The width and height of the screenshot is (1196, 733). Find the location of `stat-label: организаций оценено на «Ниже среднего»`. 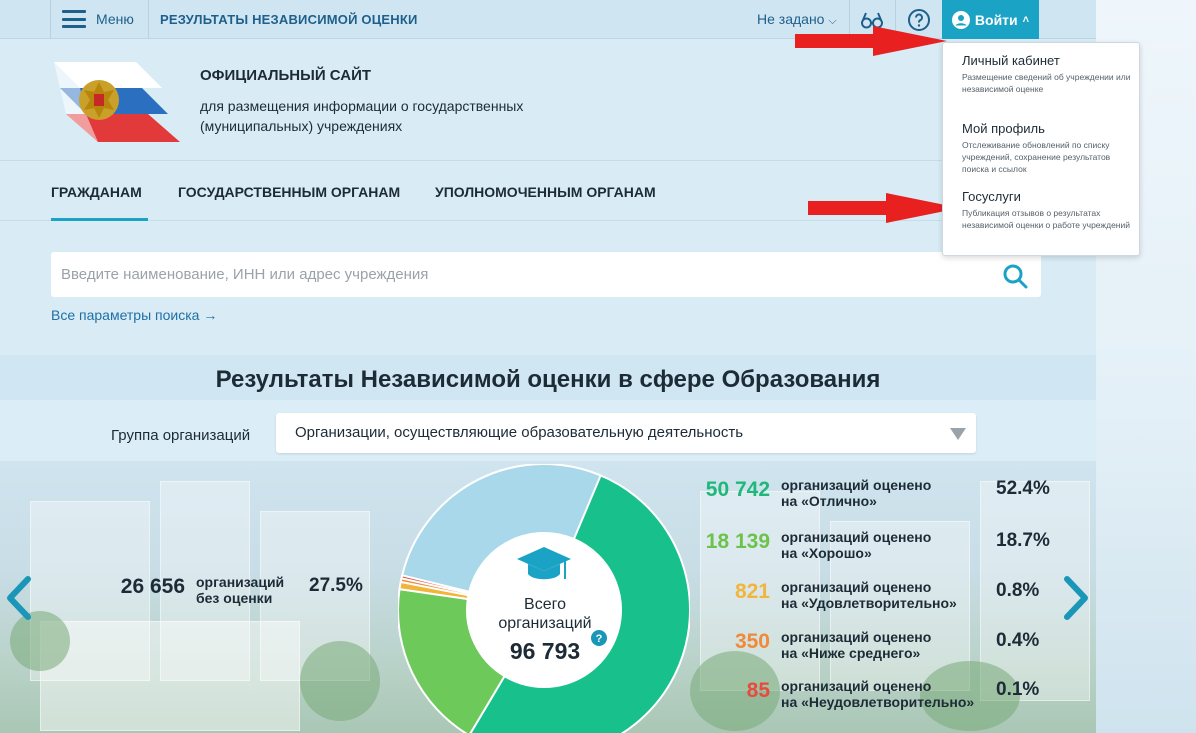

stat-label: организаций оценено на «Ниже среднего» is located at coordinates (856, 645).